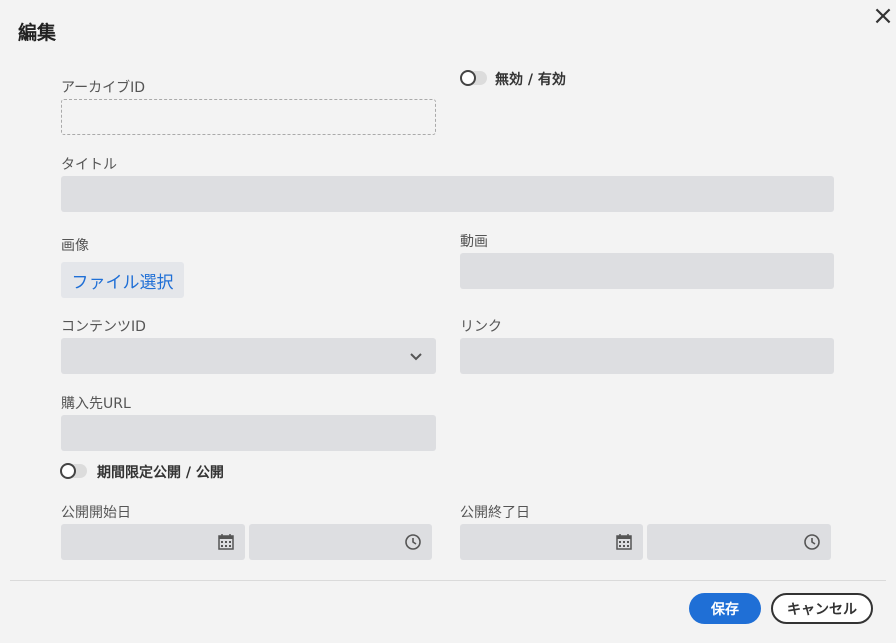 The height and width of the screenshot is (643, 896). I want to click on title-input, so click(447, 194).